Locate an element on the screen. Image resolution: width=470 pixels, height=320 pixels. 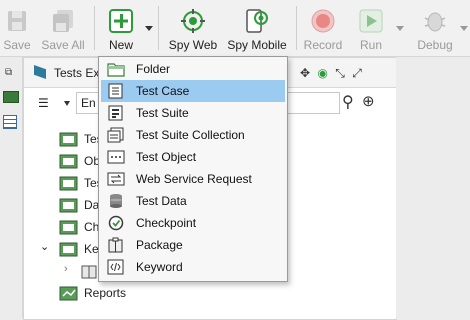
tests-explorer-icon is located at coordinates (11, 97).